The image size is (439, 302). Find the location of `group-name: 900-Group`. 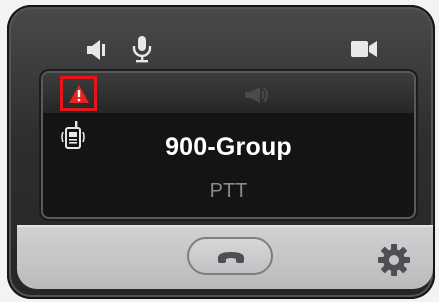

group-name: 900-Group is located at coordinates (228, 147).